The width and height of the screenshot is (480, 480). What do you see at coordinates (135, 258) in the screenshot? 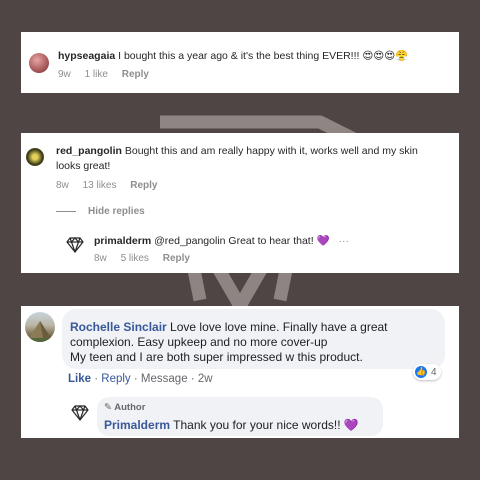
I see `reply-likes: 5 likes` at bounding box center [135, 258].